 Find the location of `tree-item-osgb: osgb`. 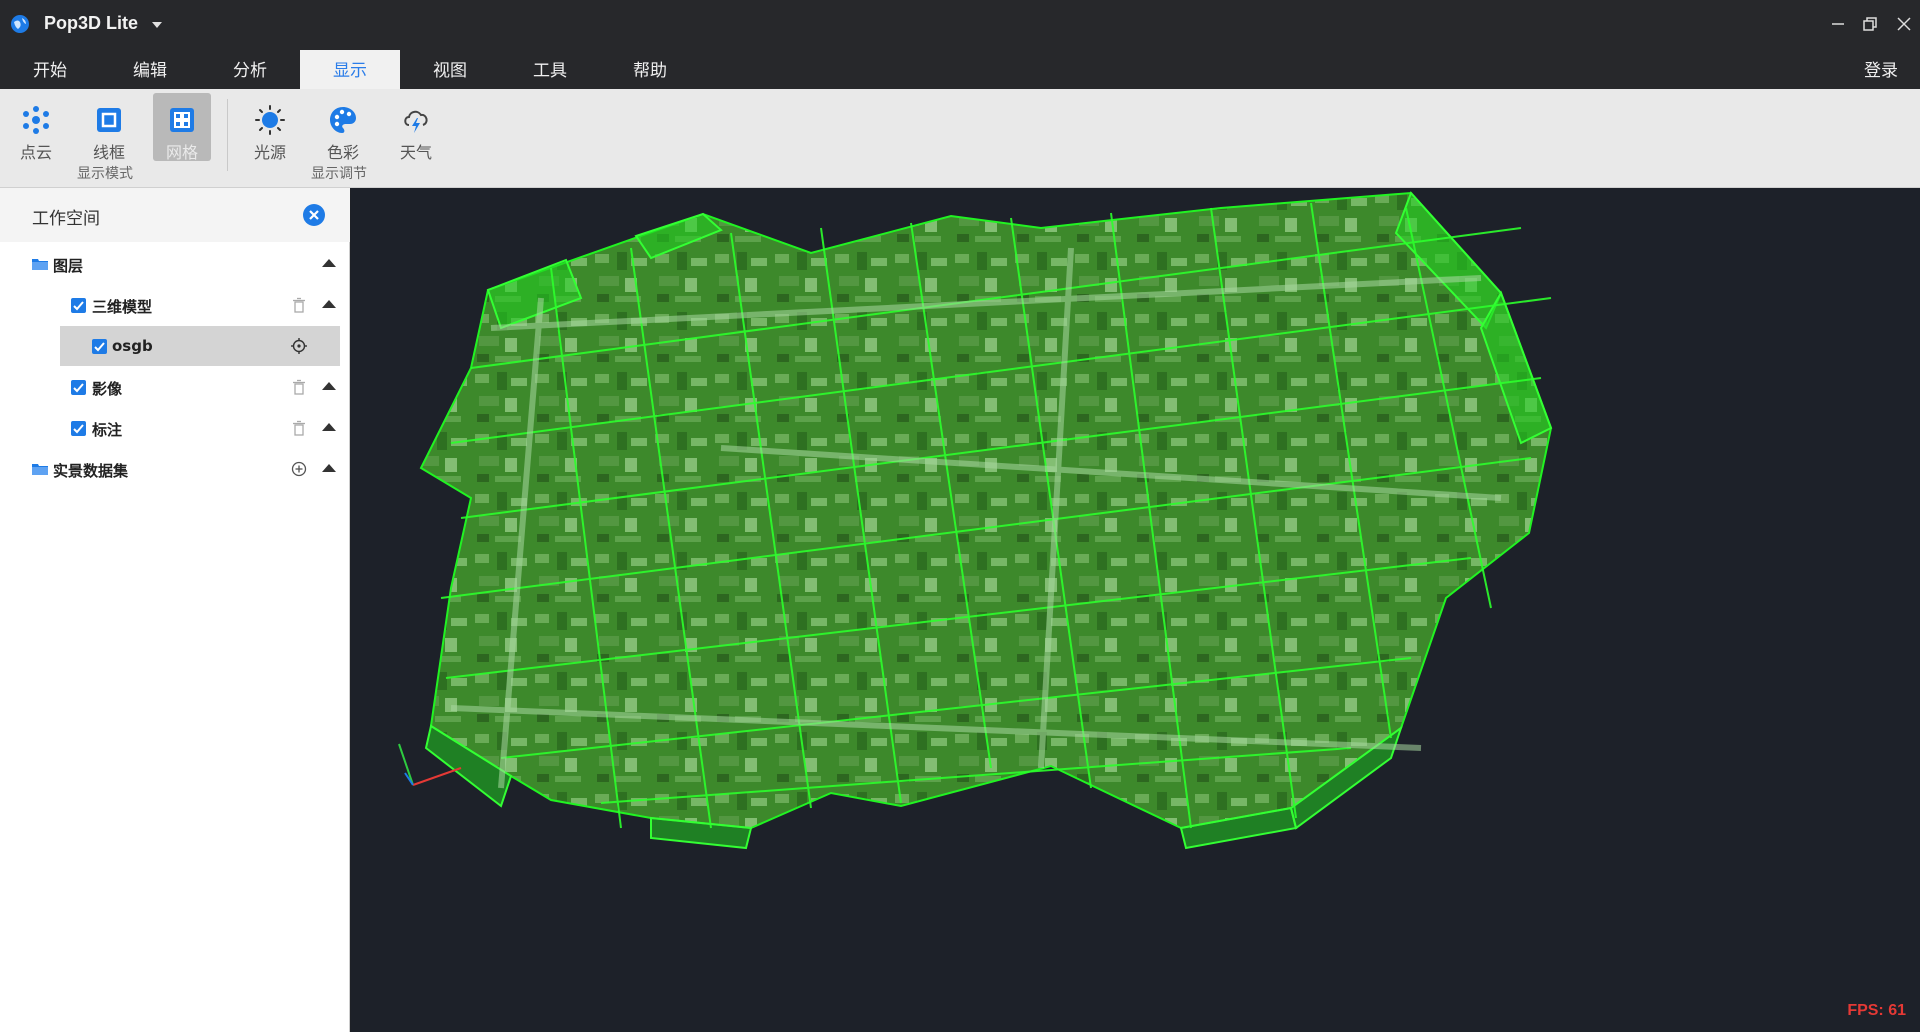

tree-item-osgb: osgb is located at coordinates (200, 346).